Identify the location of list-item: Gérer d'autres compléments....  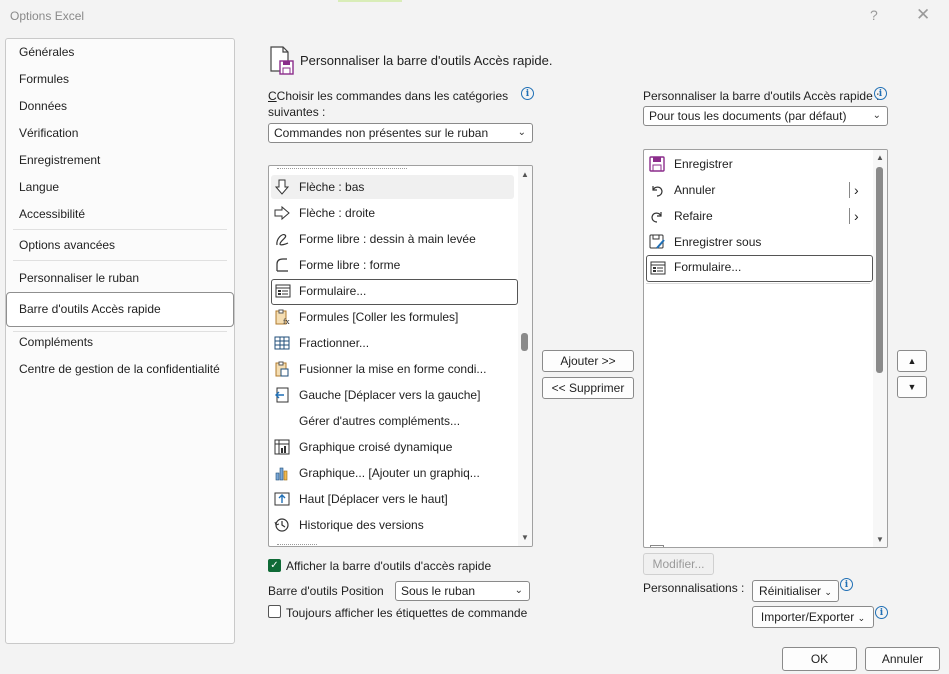
(392, 421).